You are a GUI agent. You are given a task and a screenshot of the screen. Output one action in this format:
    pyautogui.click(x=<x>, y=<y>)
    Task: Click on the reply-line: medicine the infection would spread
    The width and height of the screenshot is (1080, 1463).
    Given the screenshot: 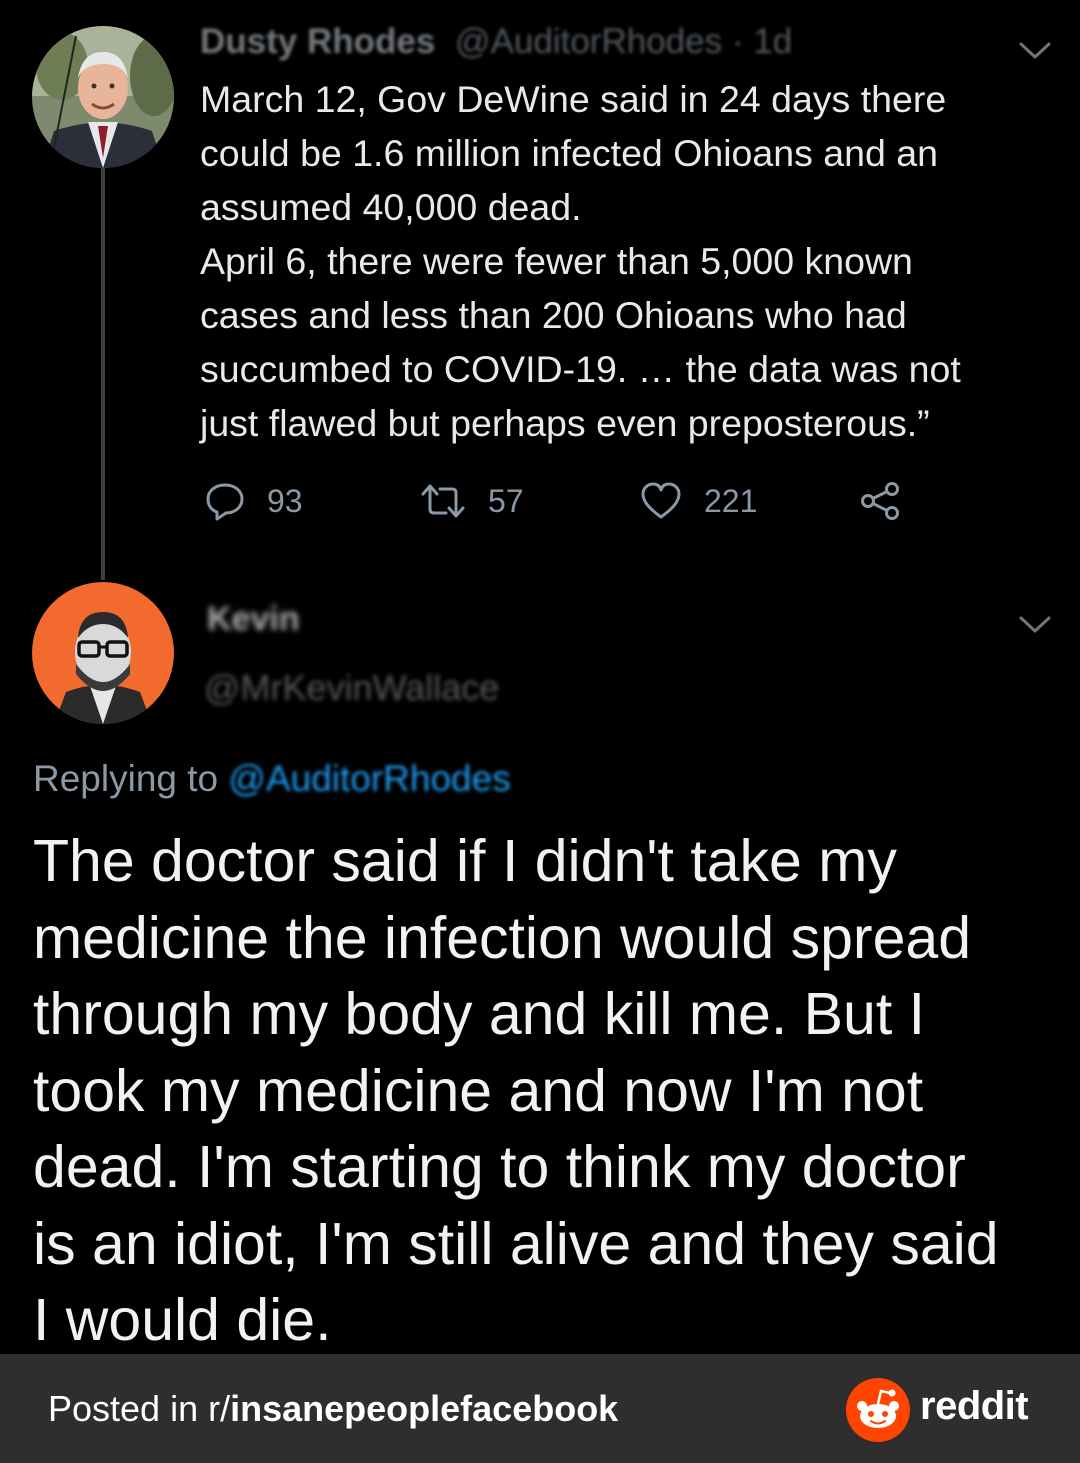 What is the action you would take?
    pyautogui.click(x=502, y=937)
    